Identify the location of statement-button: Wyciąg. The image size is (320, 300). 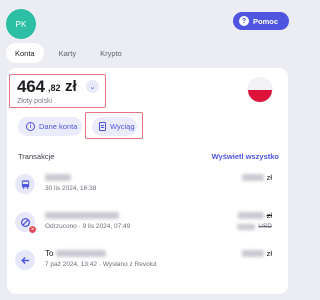
(114, 126).